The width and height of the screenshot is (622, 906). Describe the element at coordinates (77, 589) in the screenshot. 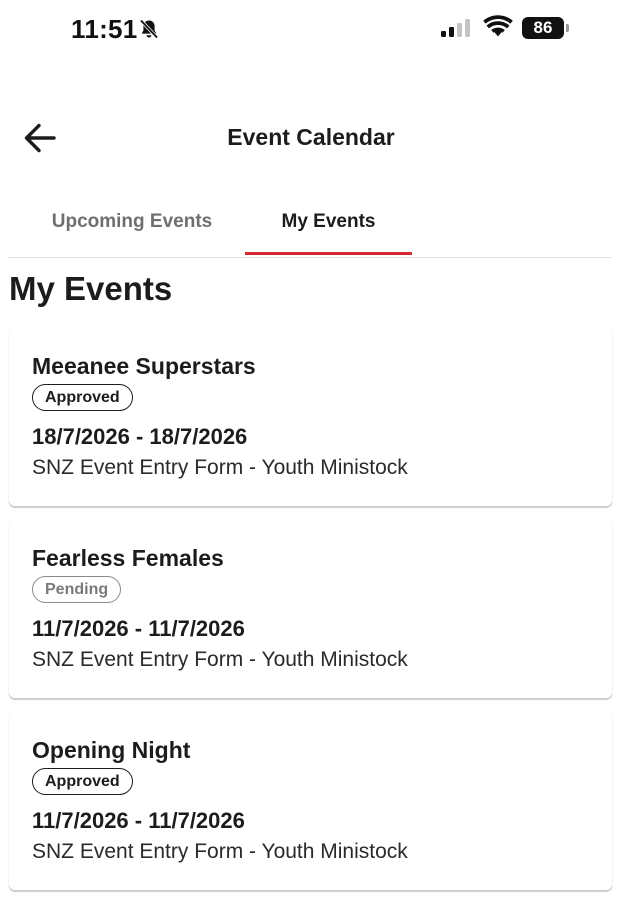

I see `status-badge: Pending` at that location.